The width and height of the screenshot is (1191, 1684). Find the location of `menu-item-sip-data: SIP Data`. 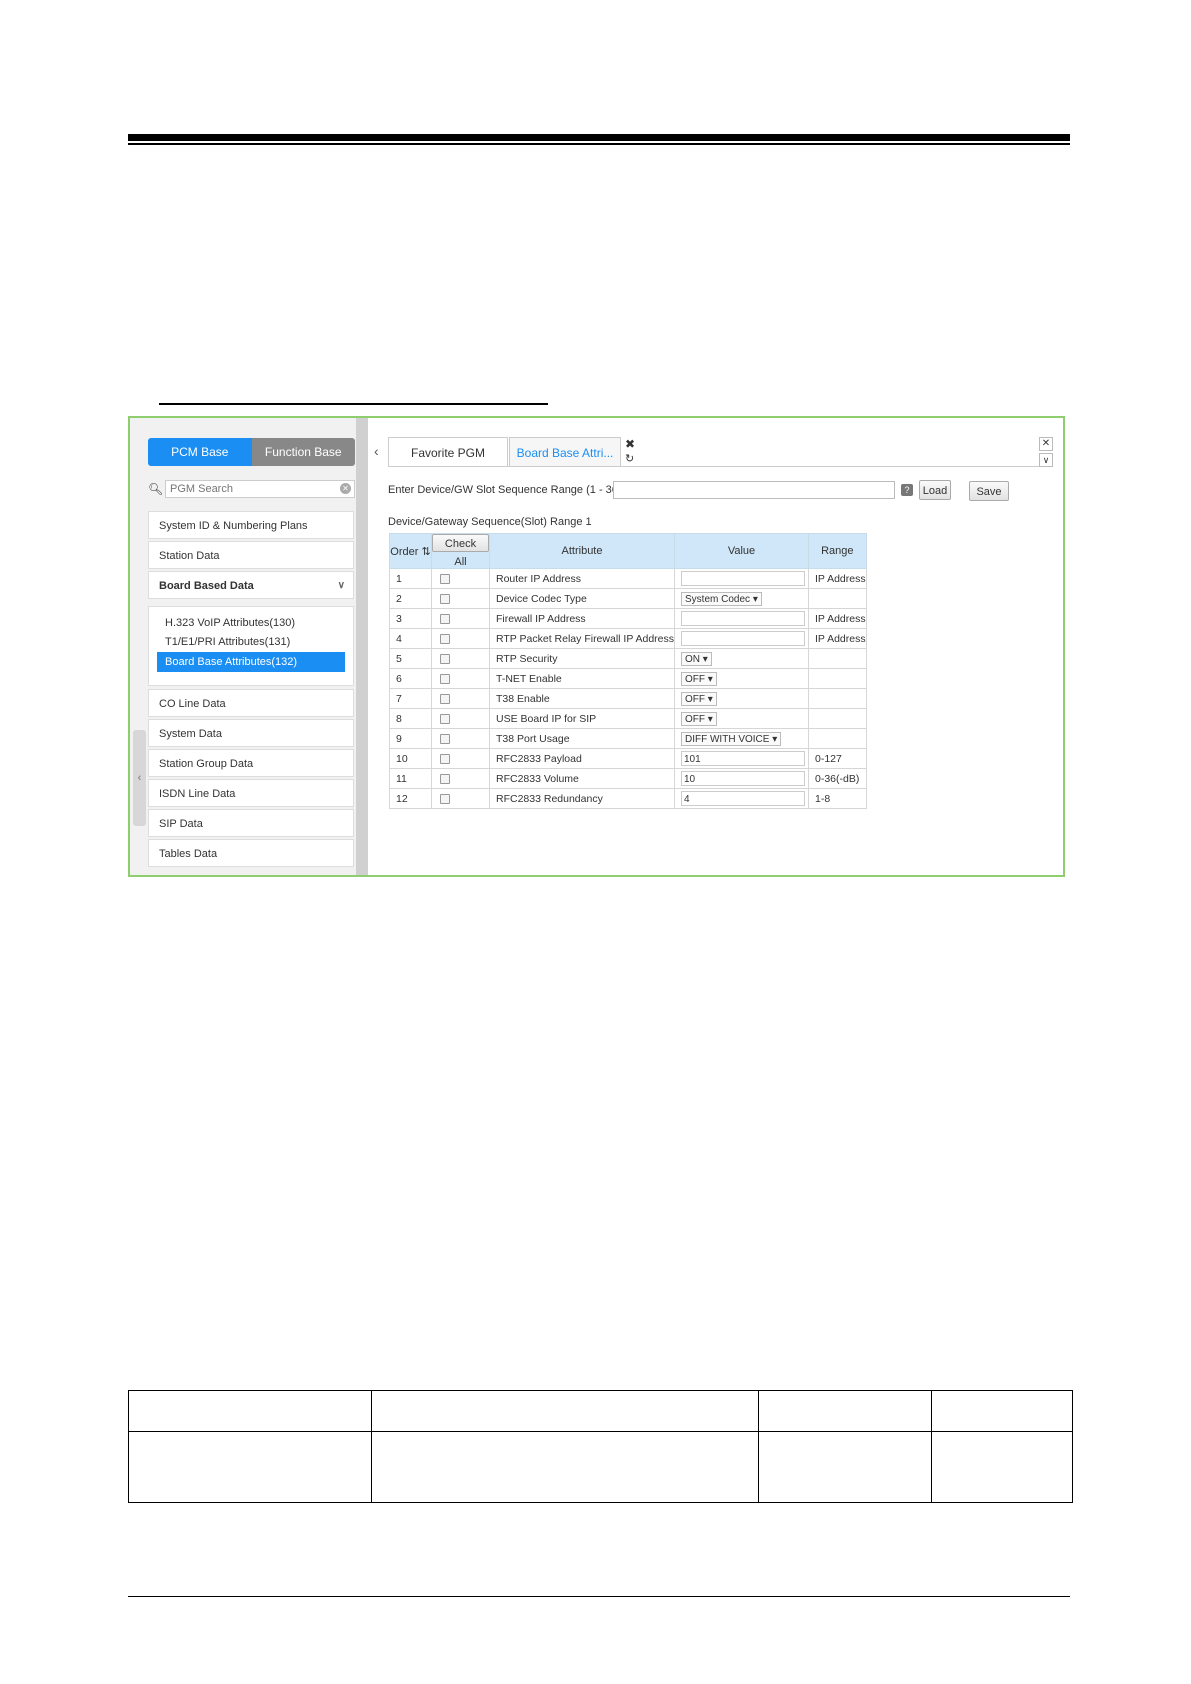

menu-item-sip-data: SIP Data is located at coordinates (251, 823).